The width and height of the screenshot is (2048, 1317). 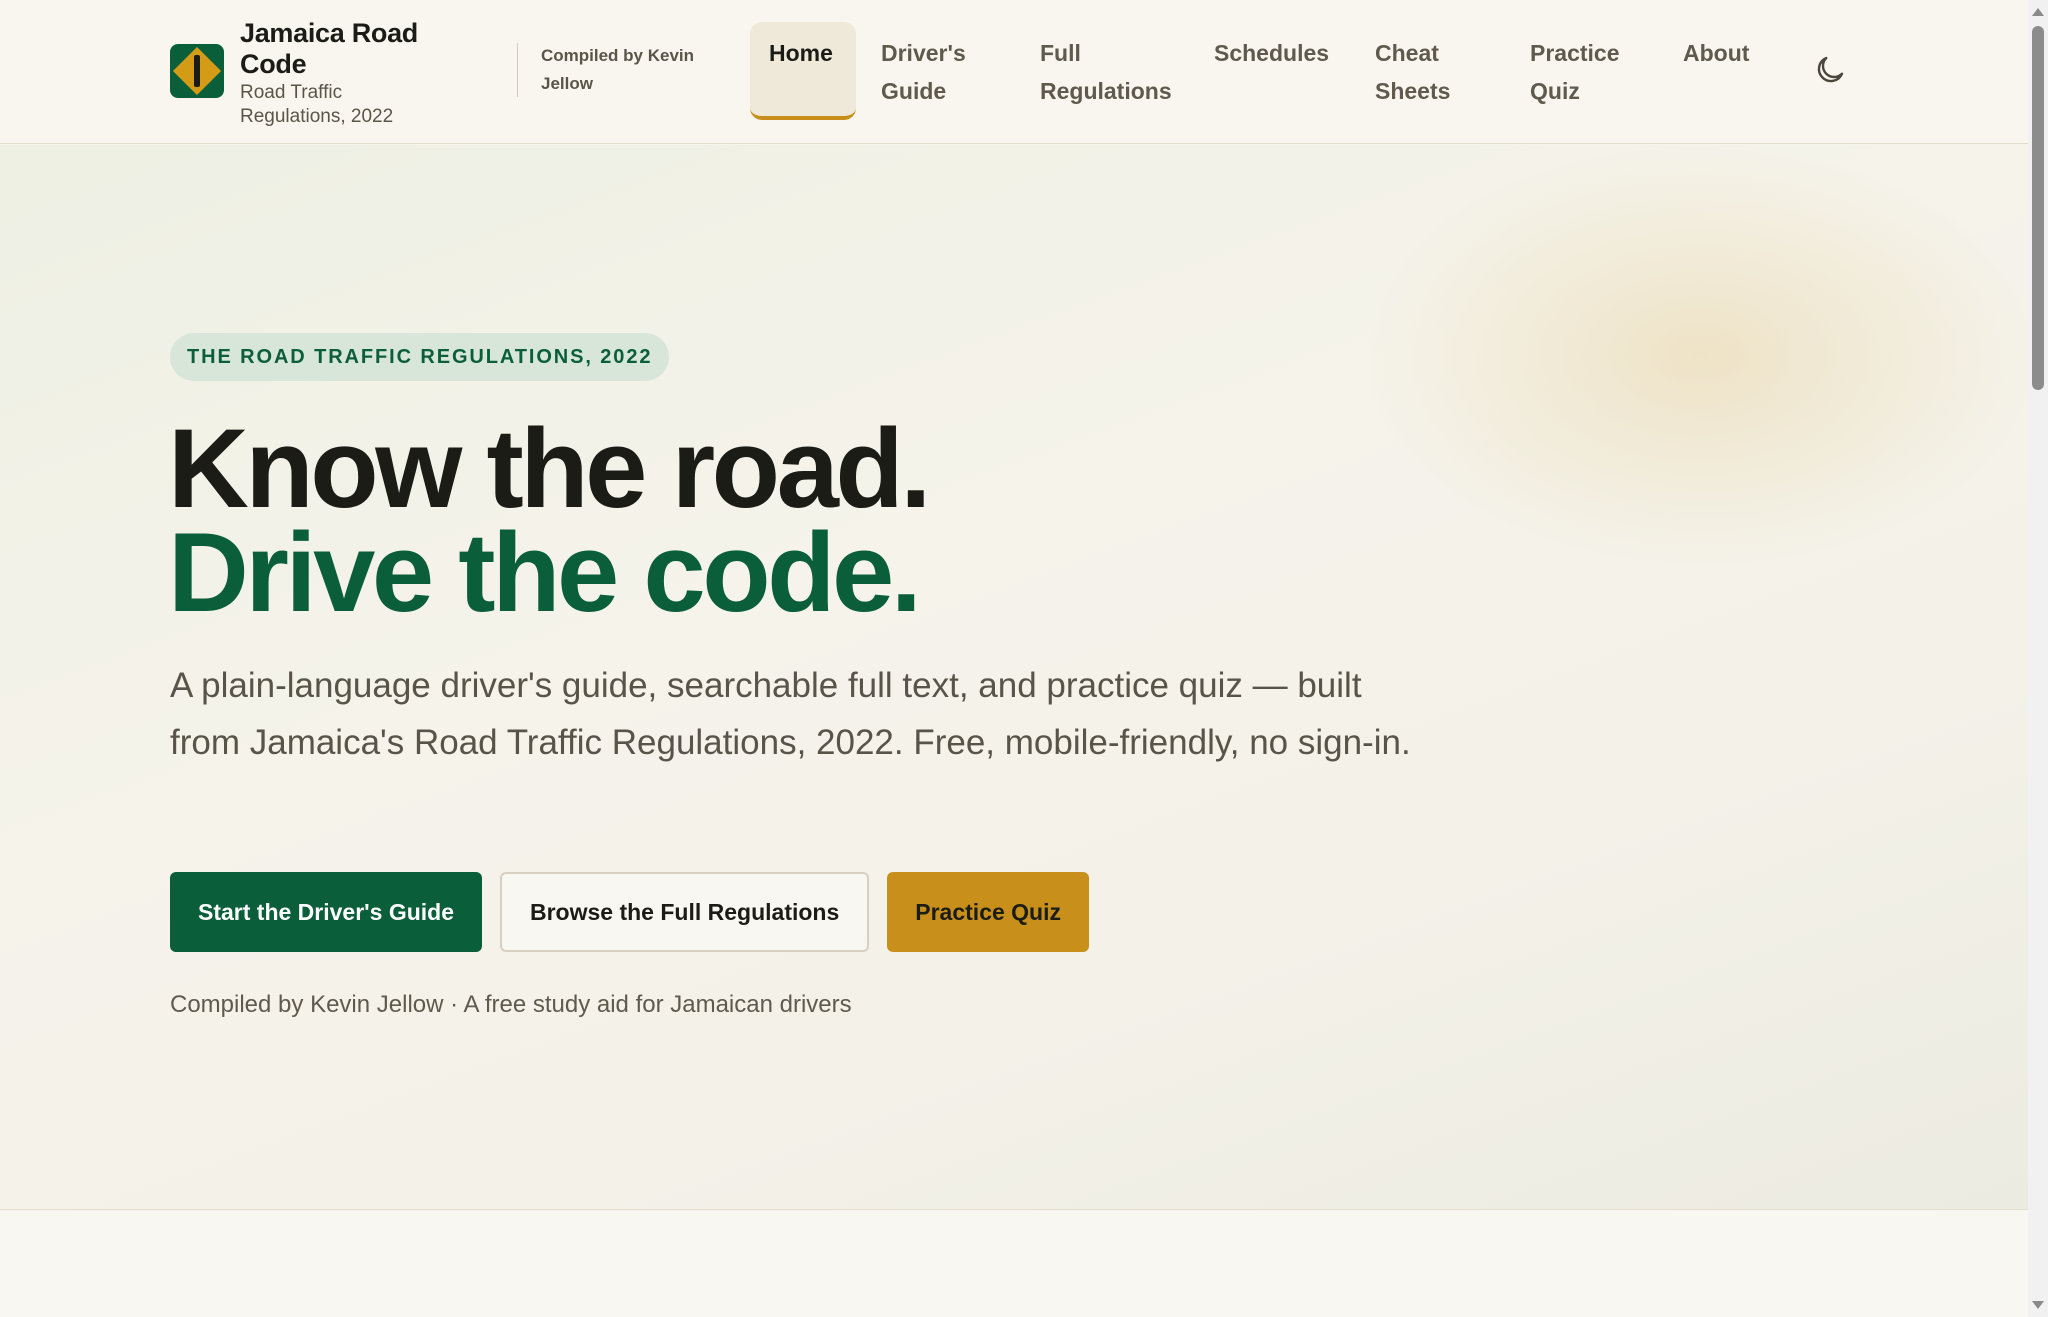 What do you see at coordinates (2038, 208) in the screenshot?
I see `scroll-thumb` at bounding box center [2038, 208].